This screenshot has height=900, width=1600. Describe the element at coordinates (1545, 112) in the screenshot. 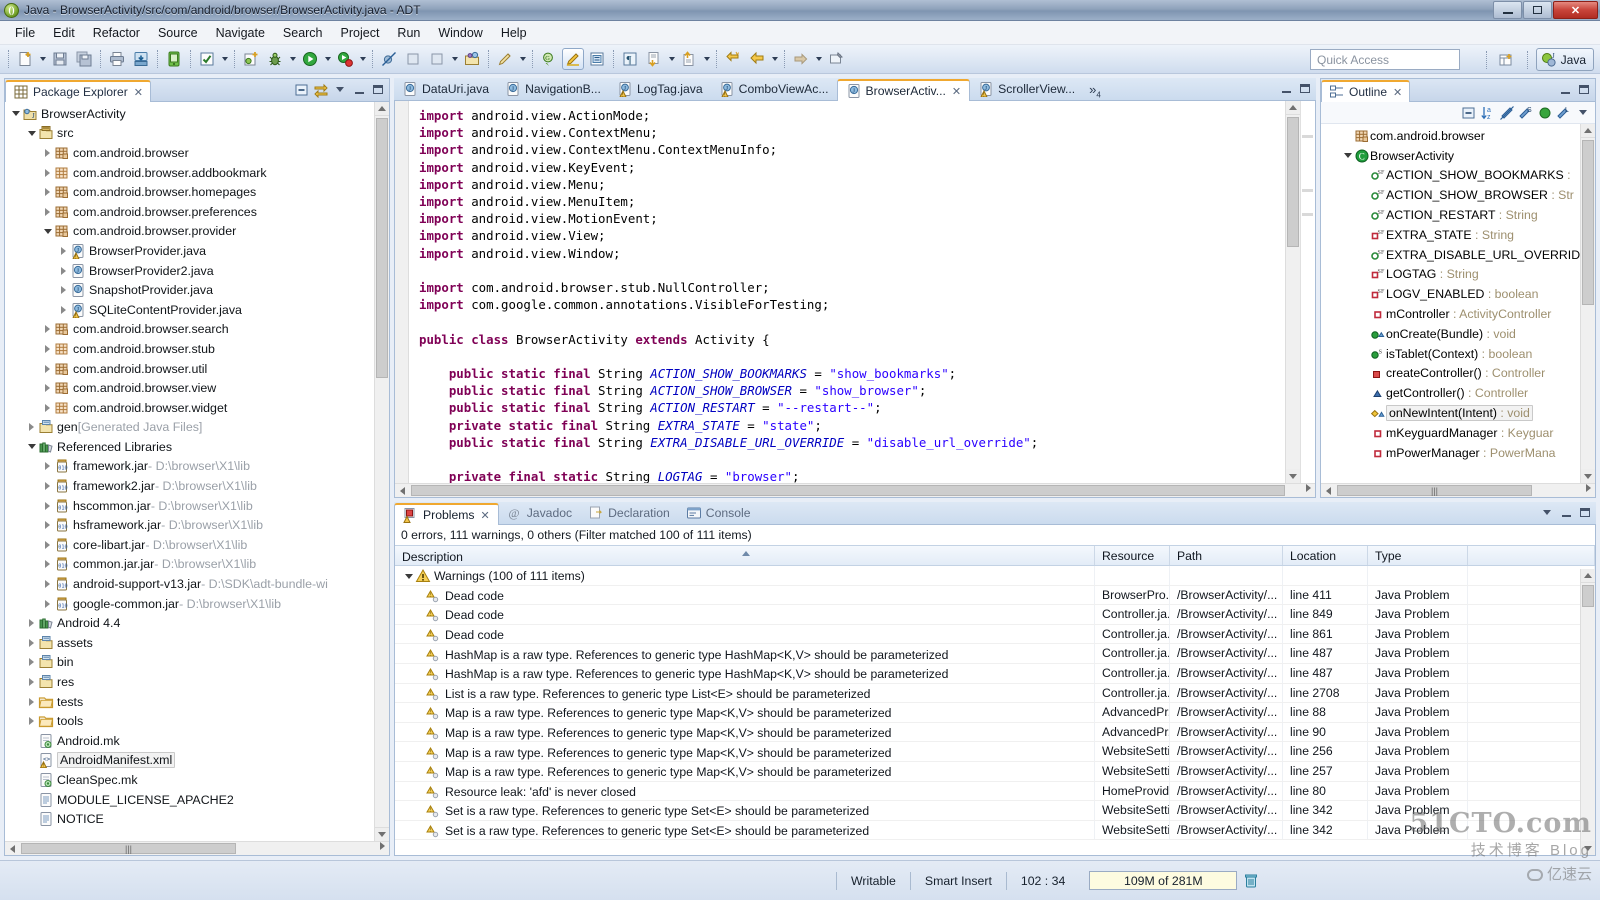

I see `hide-non-public-icon` at that location.